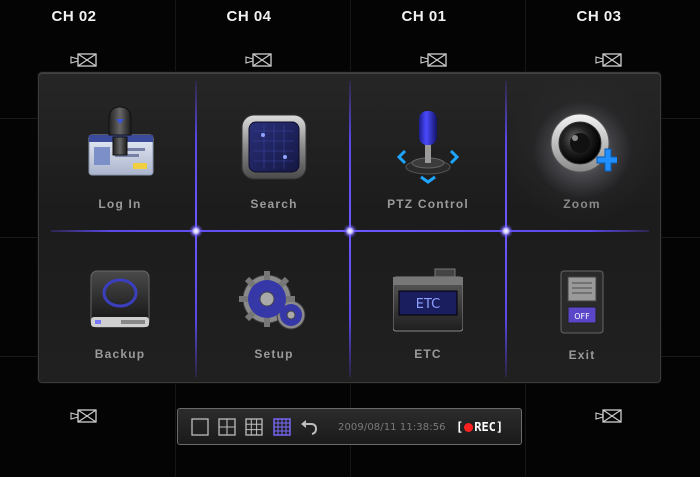 The image size is (700, 477). What do you see at coordinates (120, 354) in the screenshot?
I see `menu-item-label: Backup` at bounding box center [120, 354].